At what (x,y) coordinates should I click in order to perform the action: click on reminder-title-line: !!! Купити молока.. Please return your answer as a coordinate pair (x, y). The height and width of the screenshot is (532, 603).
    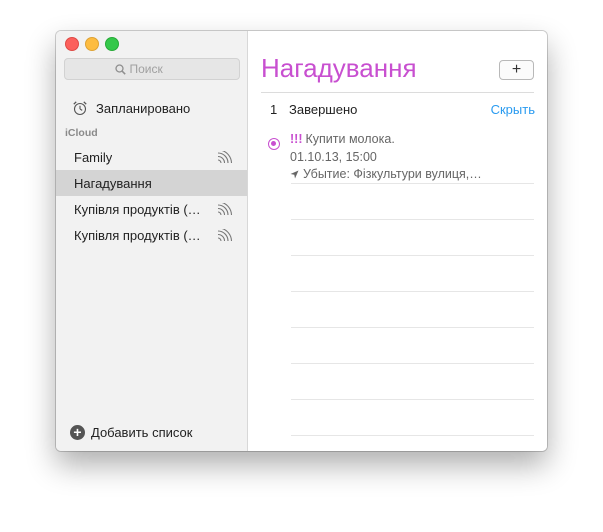
    Looking at the image, I should click on (342, 139).